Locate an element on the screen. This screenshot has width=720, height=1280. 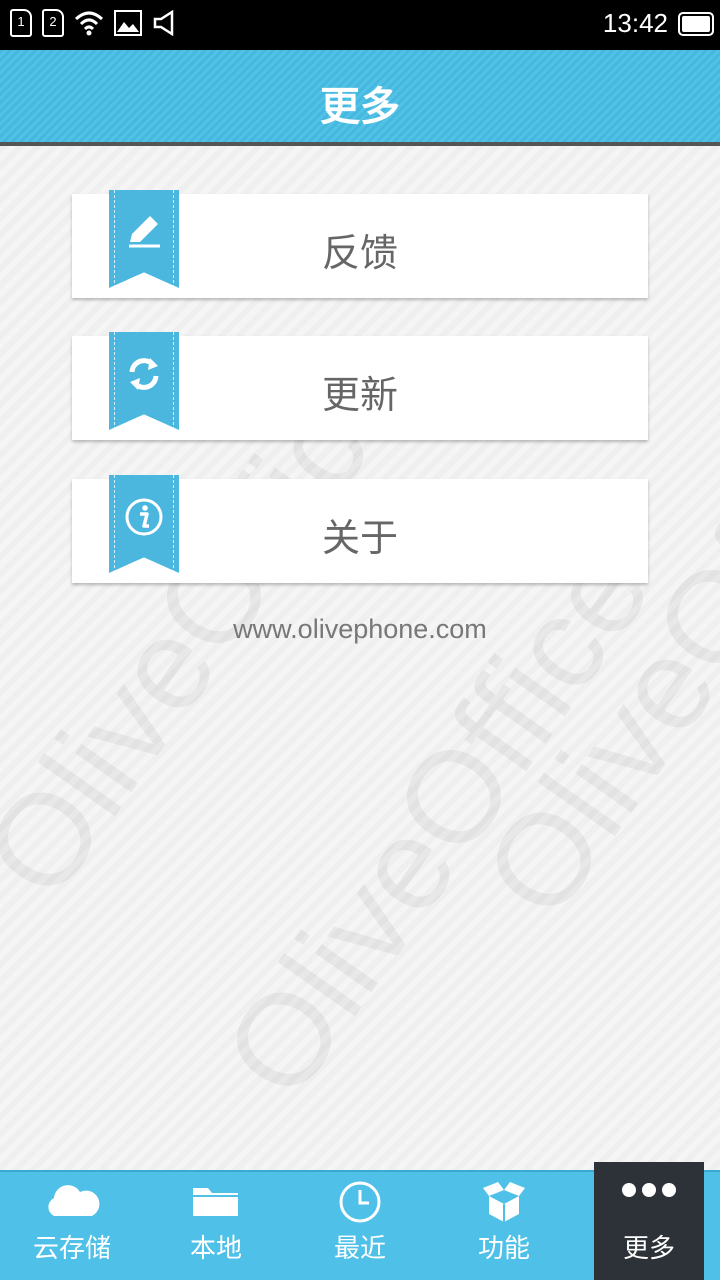
title-bar: 更多 is located at coordinates (360, 98).